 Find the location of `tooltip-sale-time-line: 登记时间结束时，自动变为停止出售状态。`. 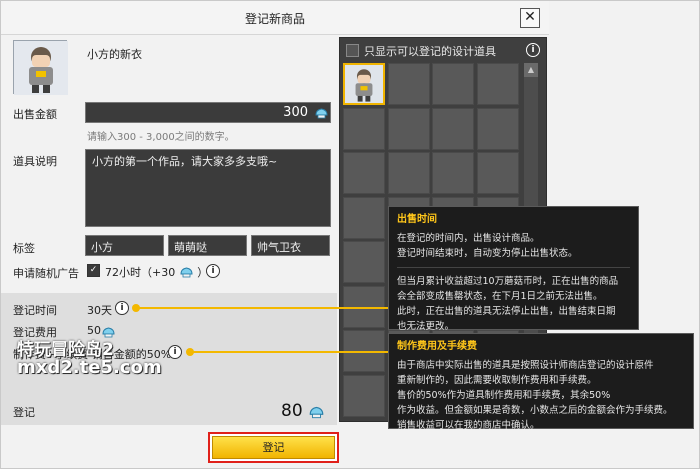

tooltip-sale-time-line: 登记时间结束时，自动变为停止出售状态。 is located at coordinates (487, 253).